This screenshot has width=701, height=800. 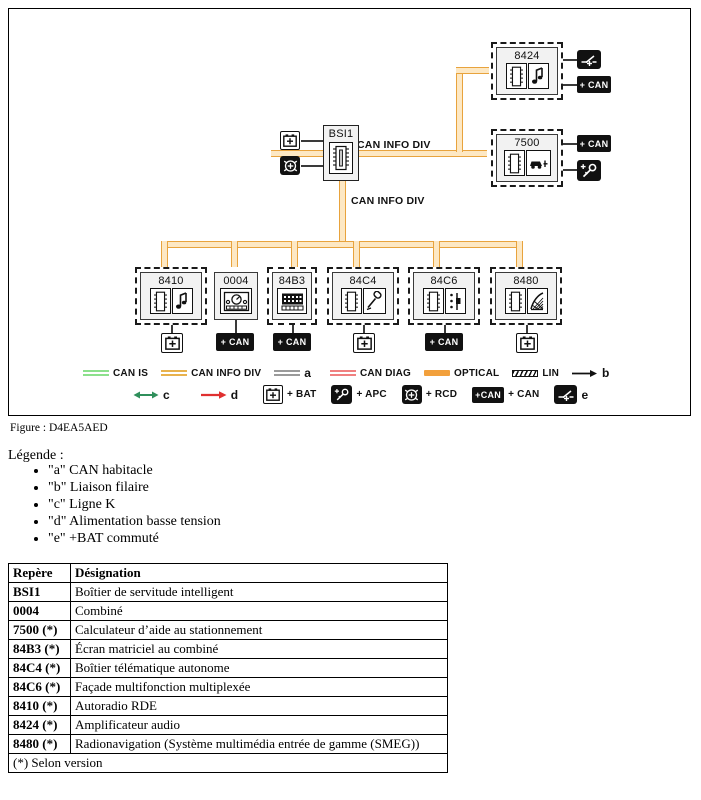 I want to click on module-bsi1: BSI1, so click(x=341, y=153).